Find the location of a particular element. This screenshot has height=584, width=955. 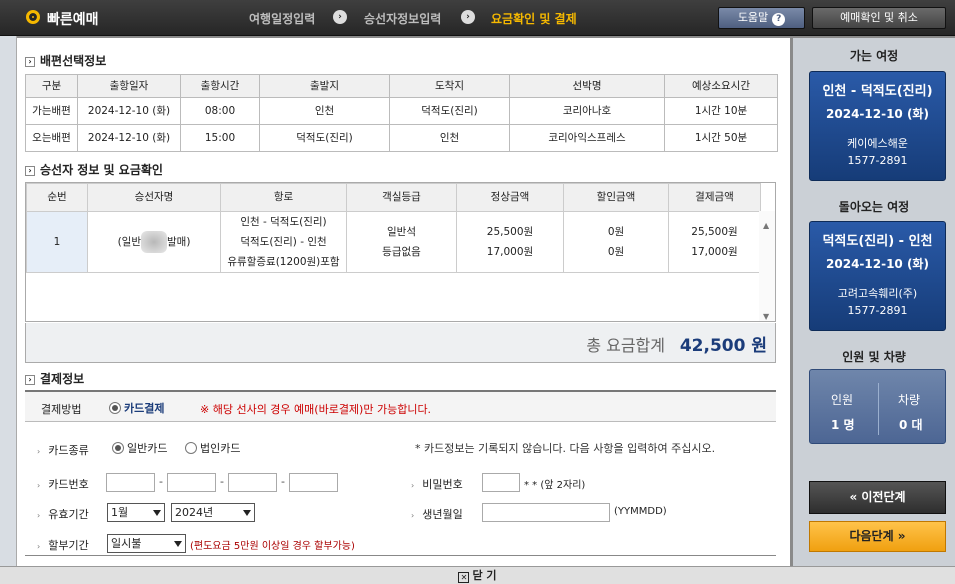

radio-label: 일반카드 is located at coordinates (147, 448).